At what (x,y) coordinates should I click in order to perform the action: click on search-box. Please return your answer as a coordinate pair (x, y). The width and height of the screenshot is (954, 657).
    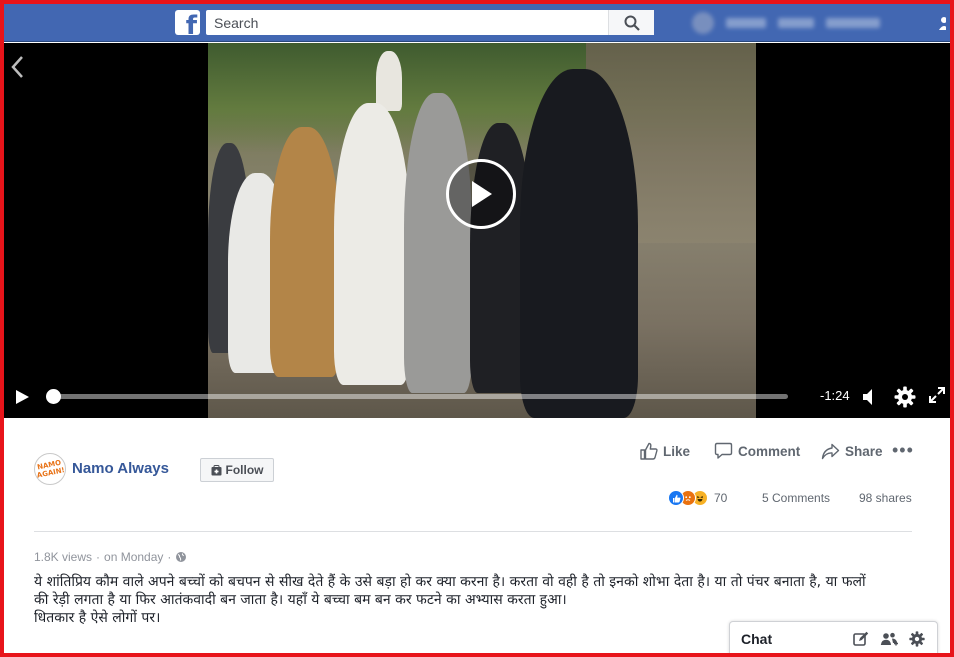
    Looking at the image, I should click on (430, 22).